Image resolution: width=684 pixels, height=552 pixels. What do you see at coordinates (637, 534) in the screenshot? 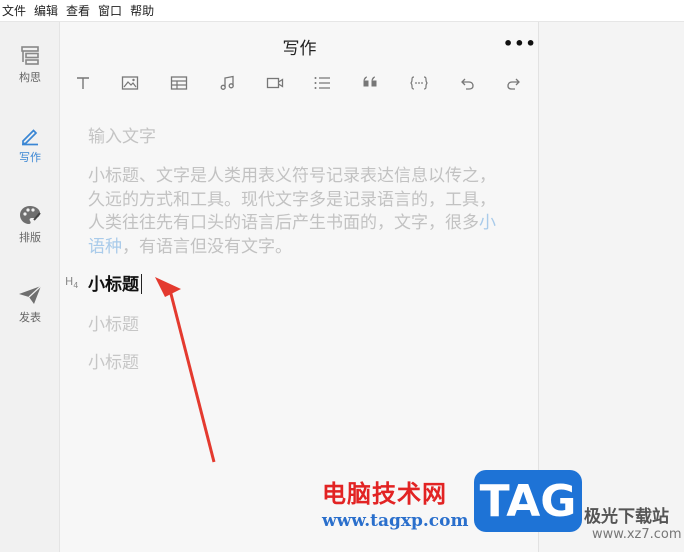
I see `watermark-site-url: www.xz7.com` at bounding box center [637, 534].